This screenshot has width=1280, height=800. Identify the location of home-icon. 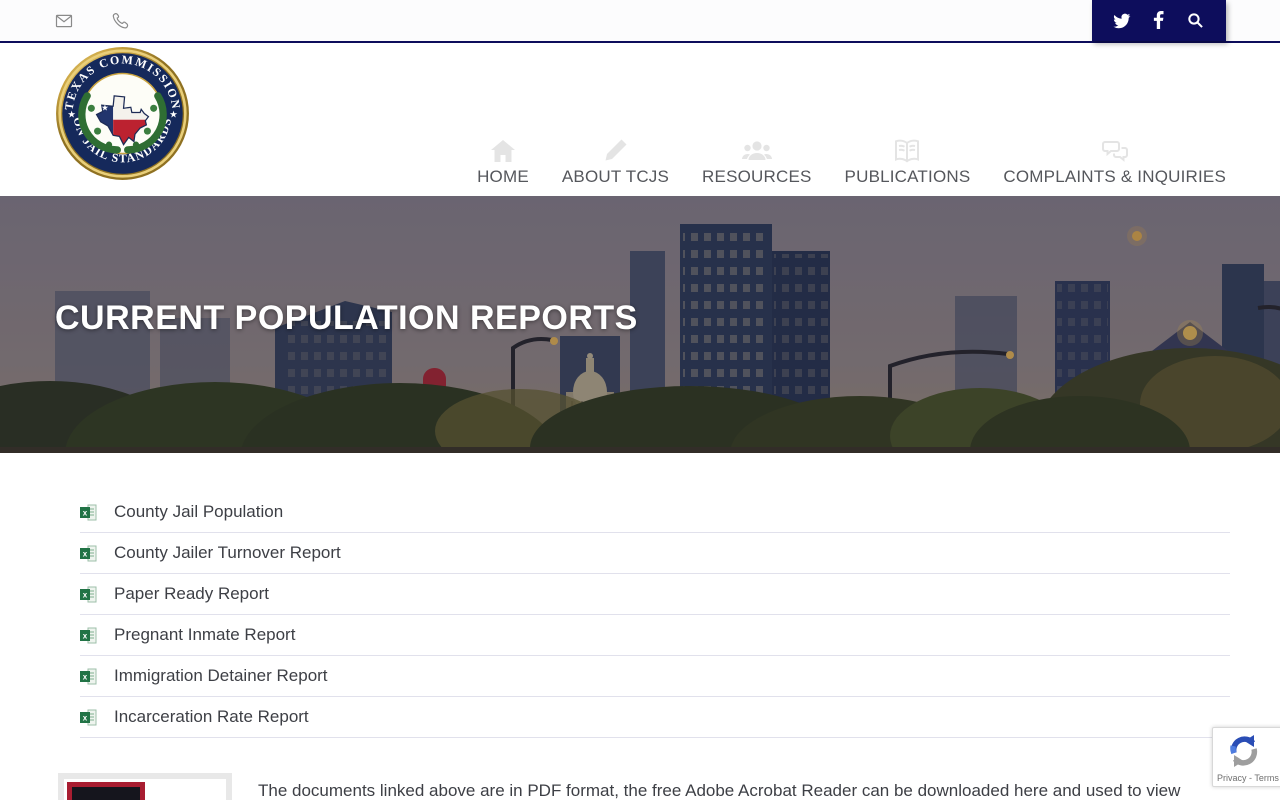
(503, 151).